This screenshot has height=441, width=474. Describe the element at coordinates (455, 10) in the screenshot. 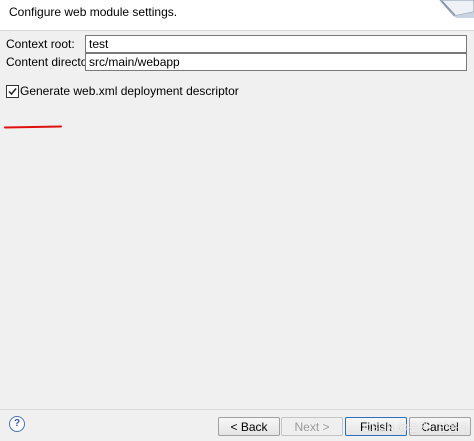

I see `wizard-banner-icon` at that location.